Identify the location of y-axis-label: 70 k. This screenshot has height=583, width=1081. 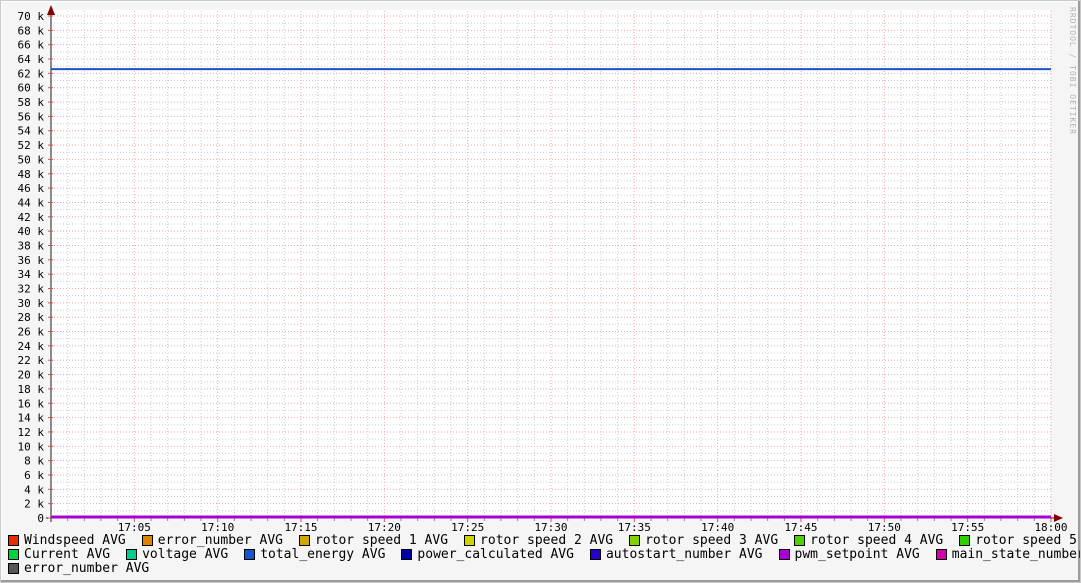
(31, 16).